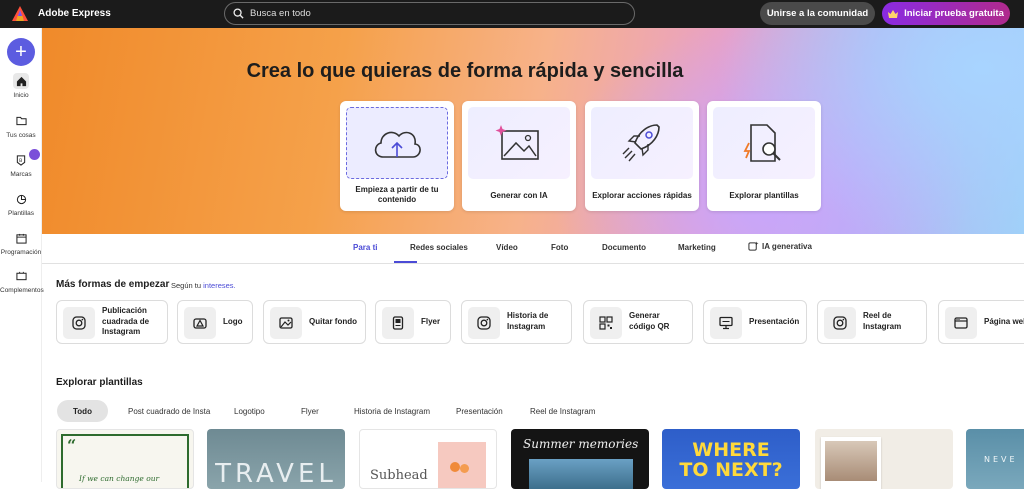  Describe the element at coordinates (200, 323) in the screenshot. I see `logo-icon` at that location.